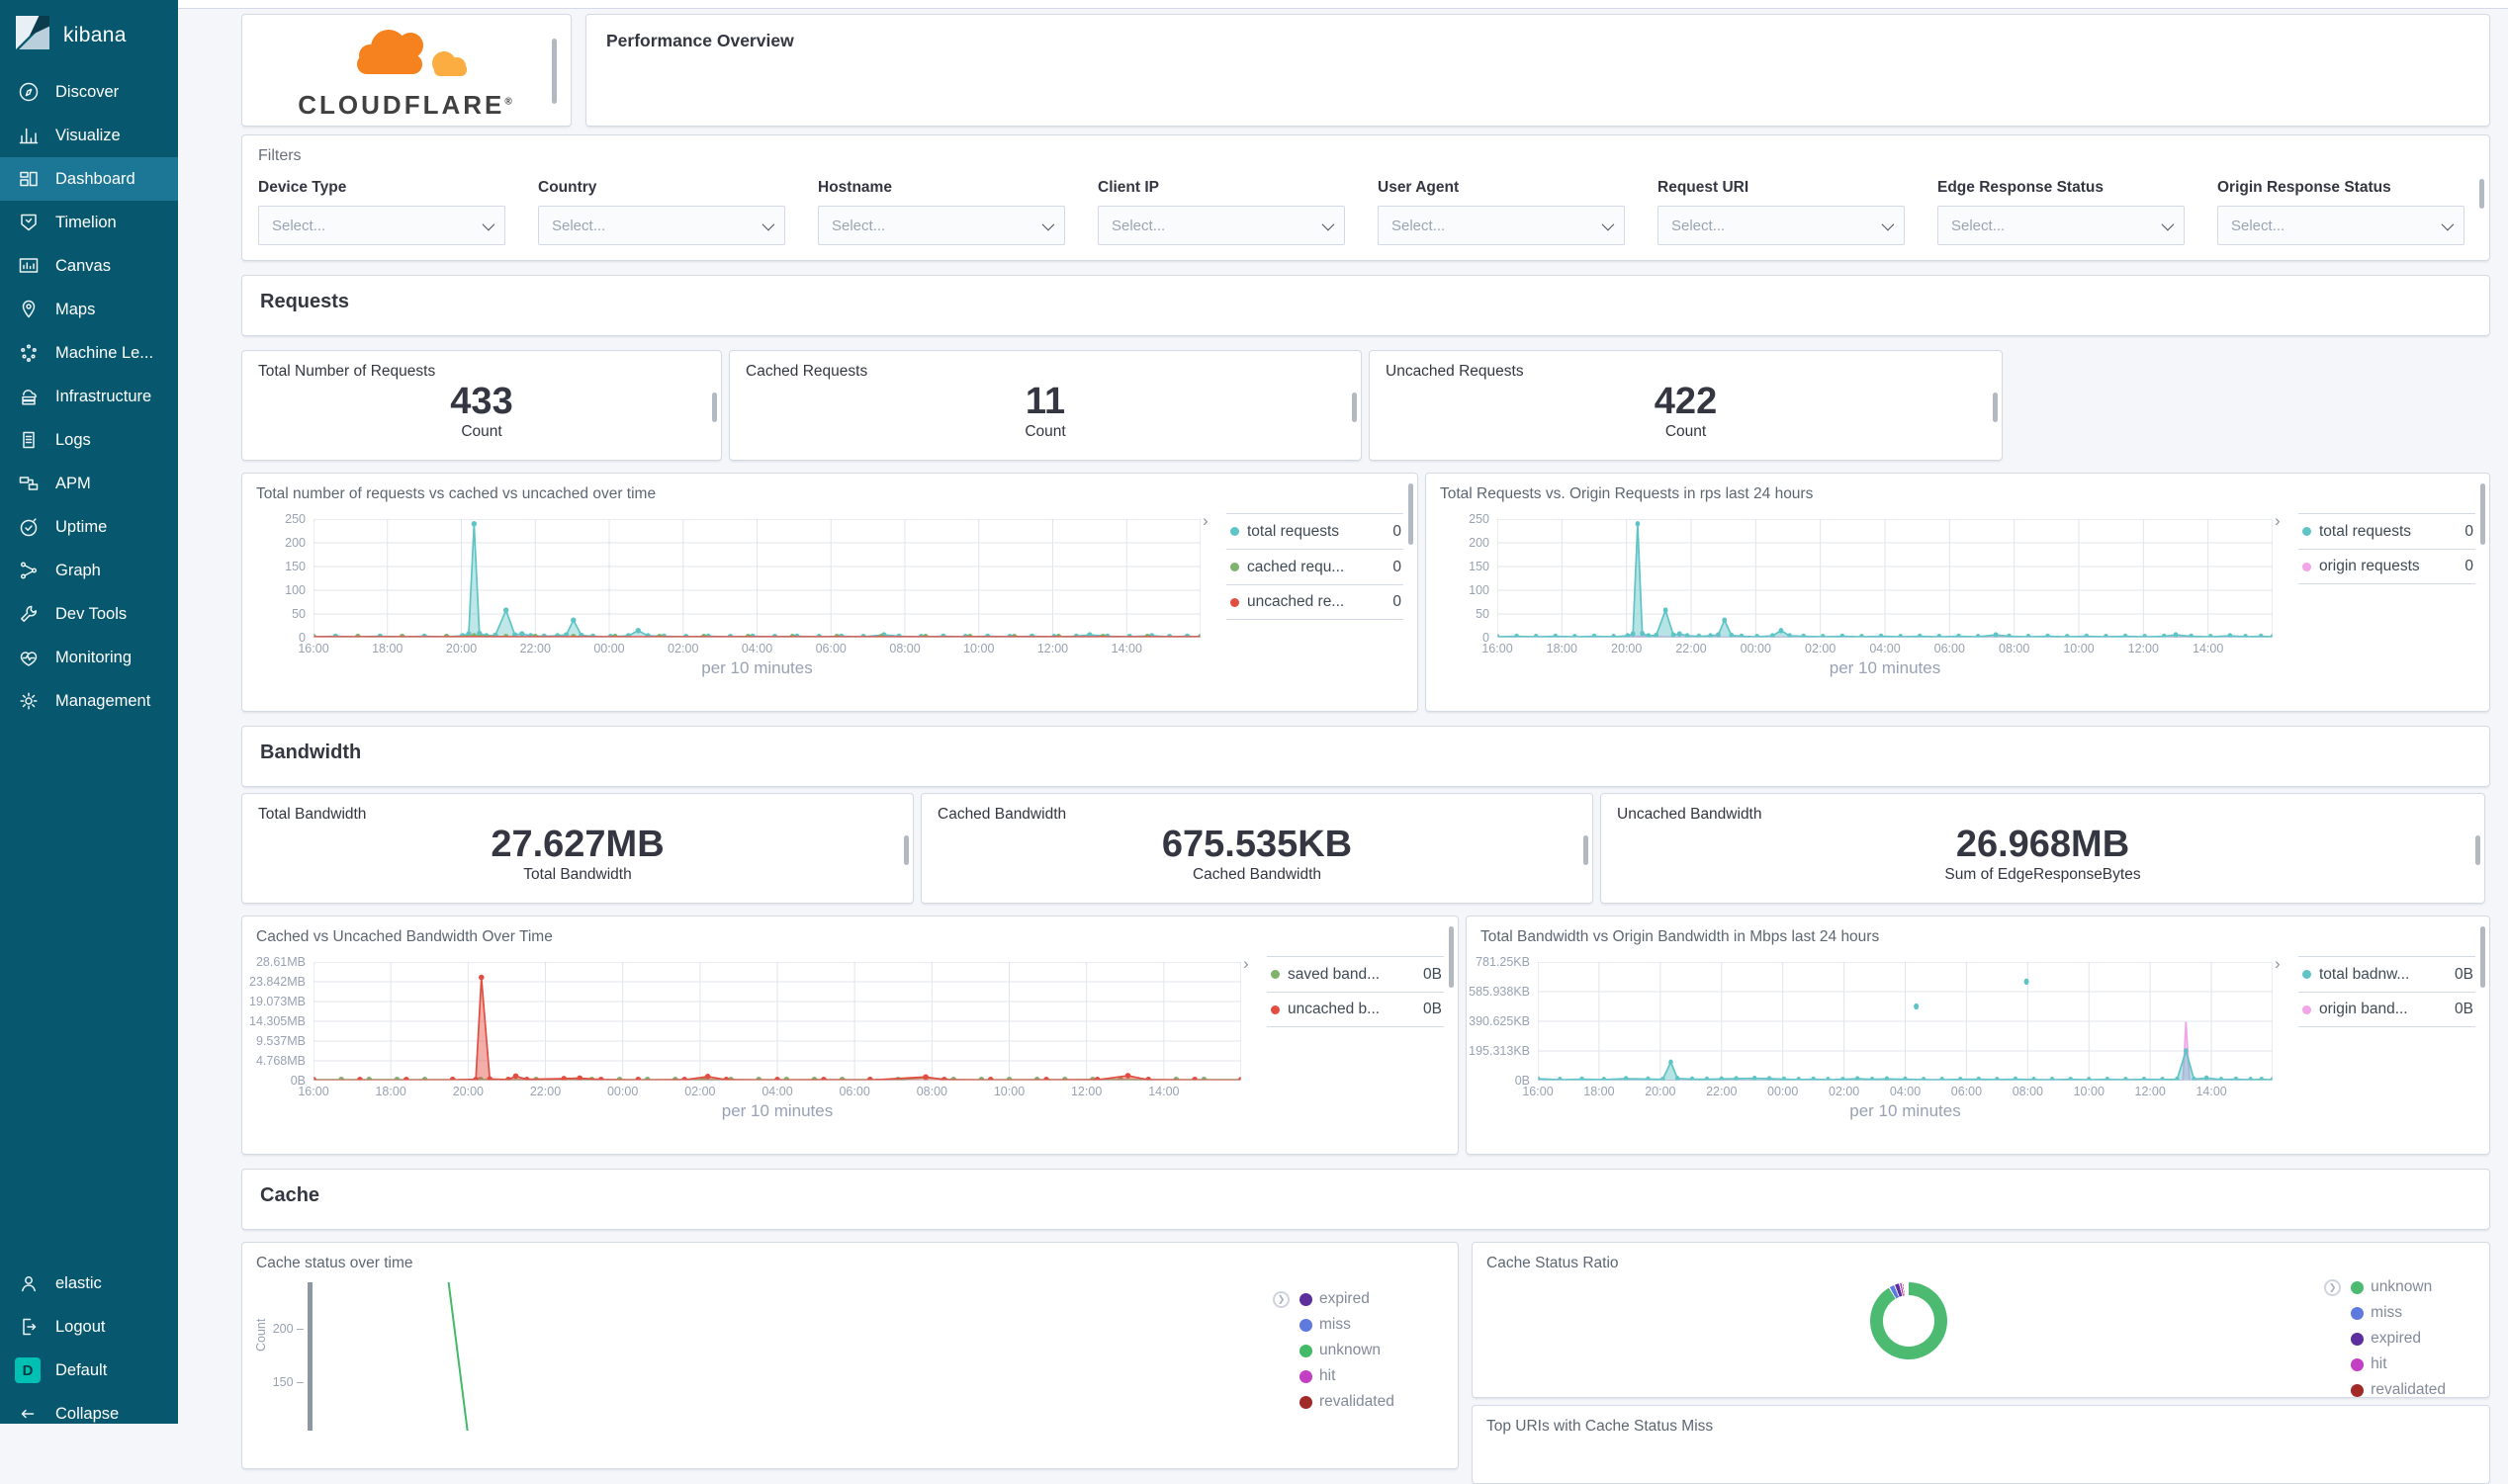 This screenshot has height=1484, width=2508. Describe the element at coordinates (89, 440) in the screenshot. I see `sidebar-item-logs: Logs` at that location.